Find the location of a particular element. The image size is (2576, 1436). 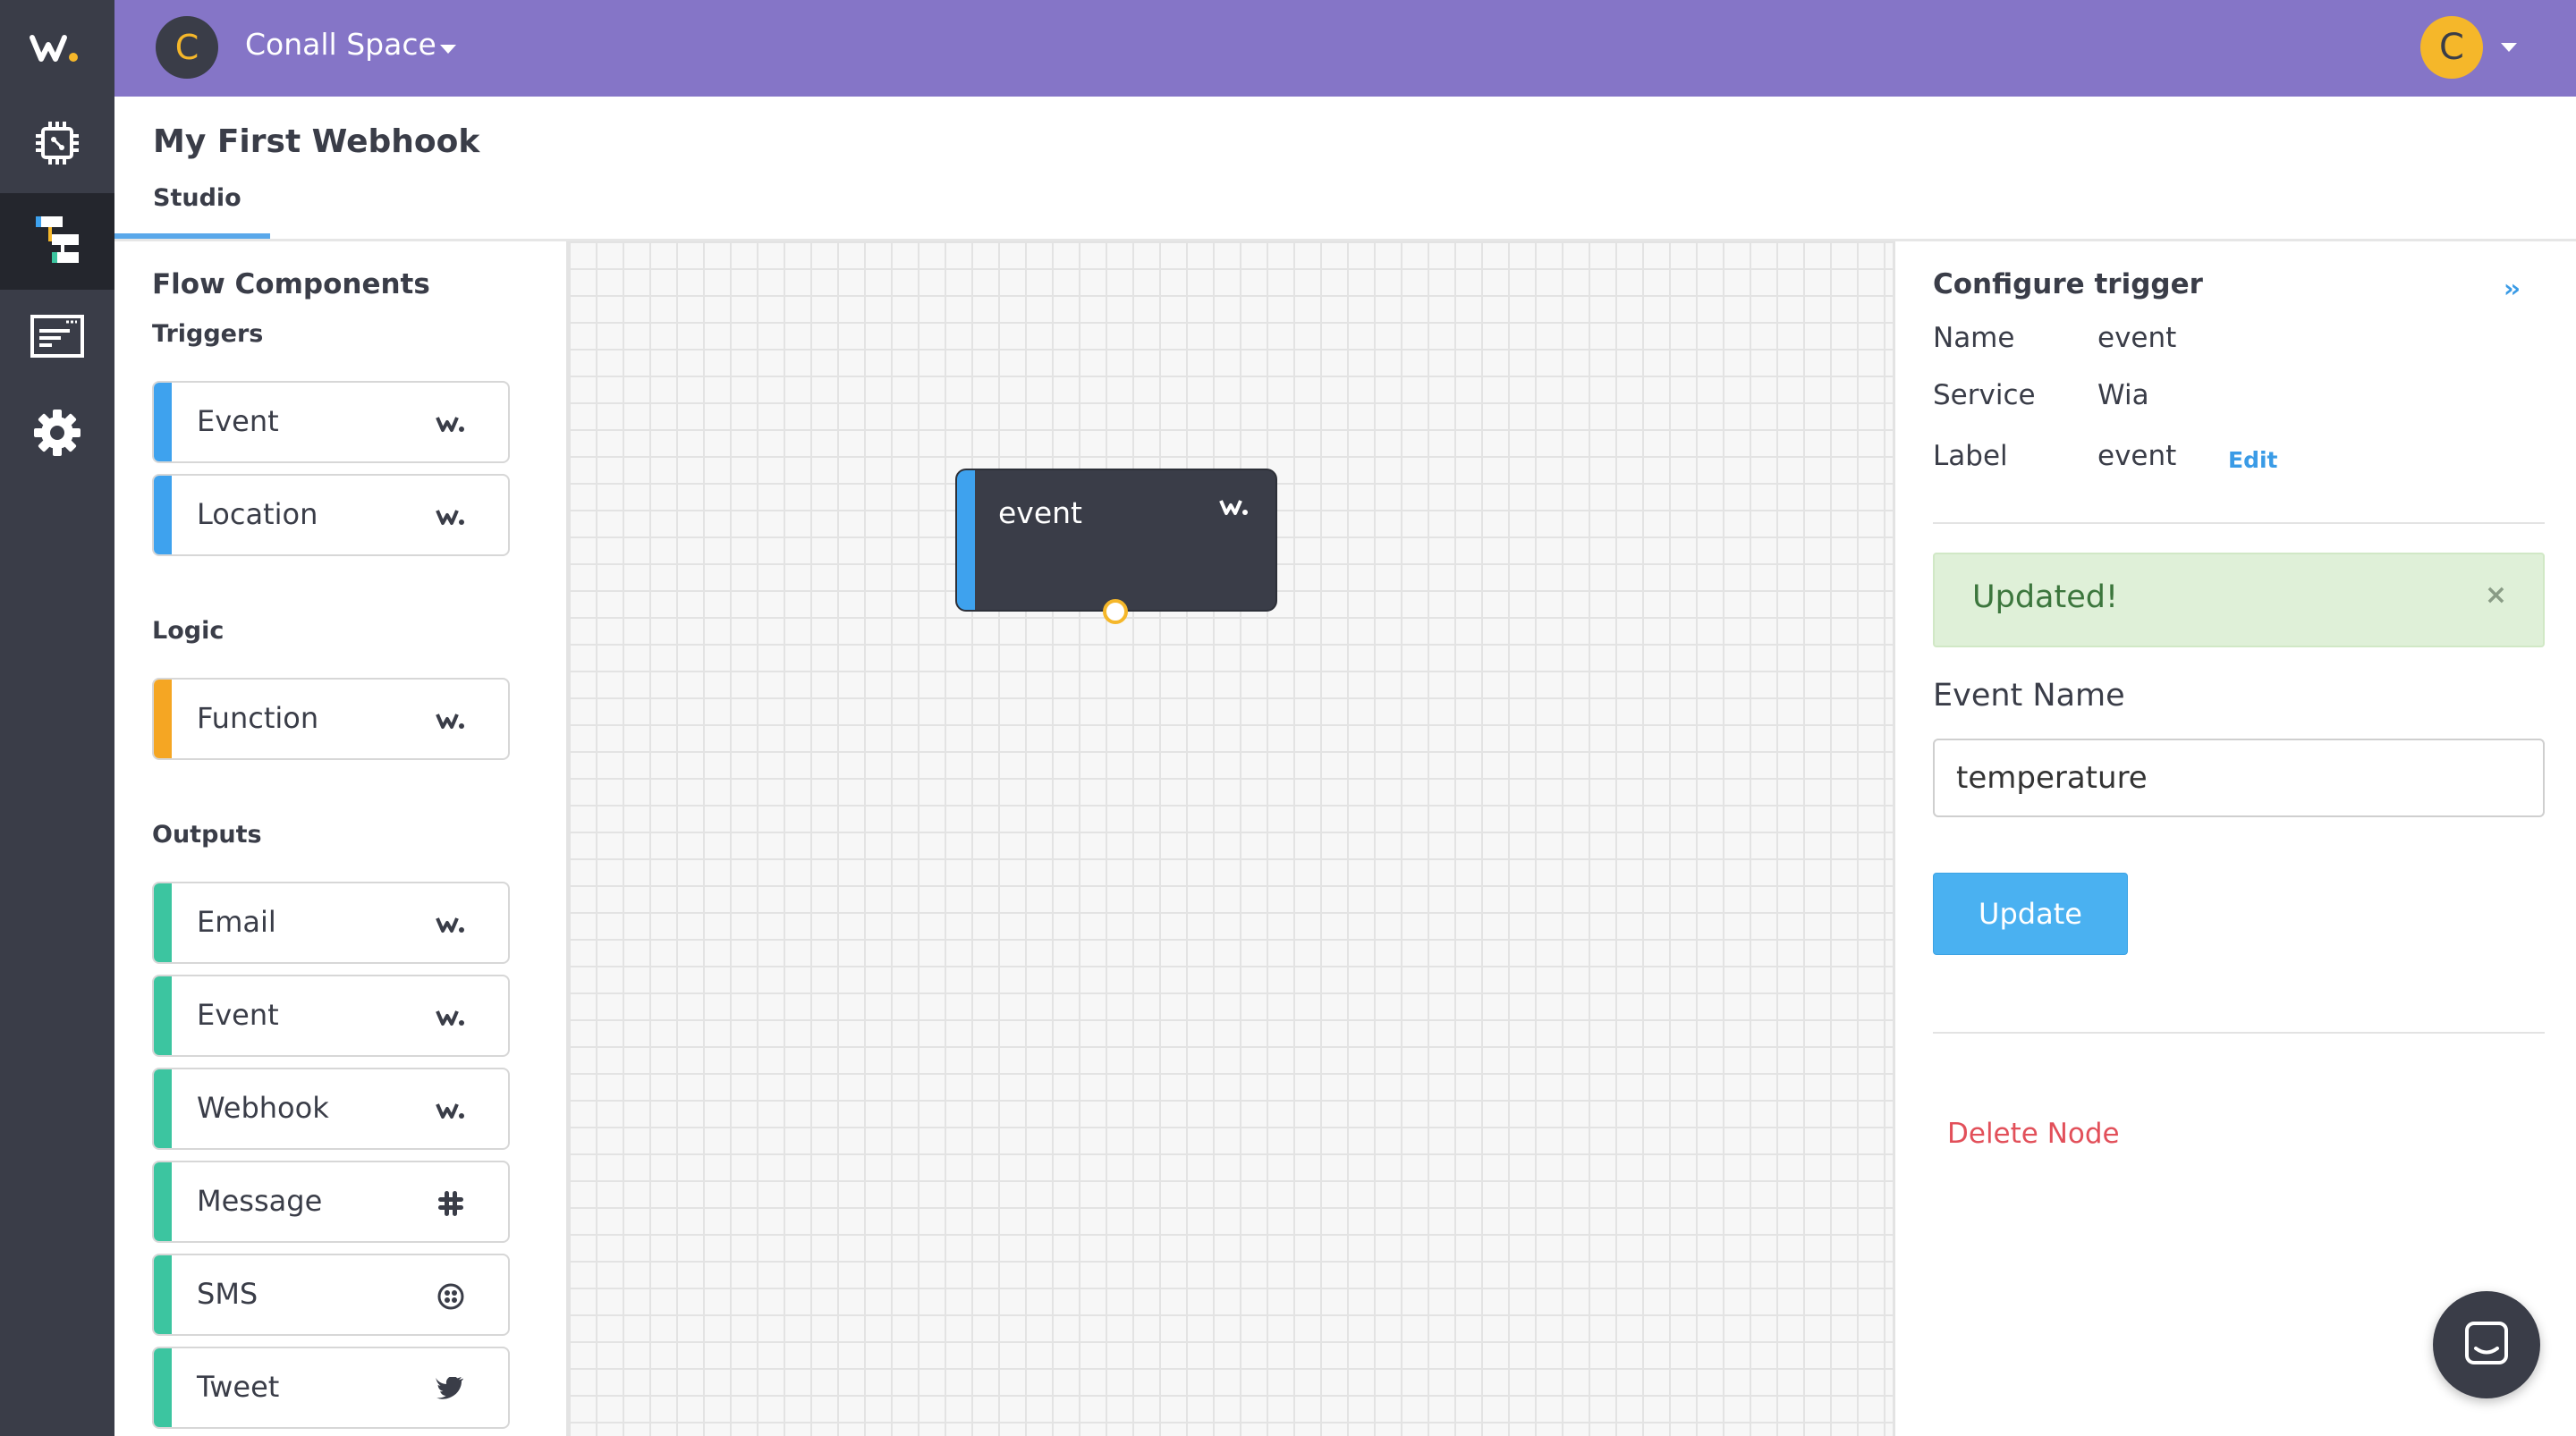

rail-flows is located at coordinates (57, 242).